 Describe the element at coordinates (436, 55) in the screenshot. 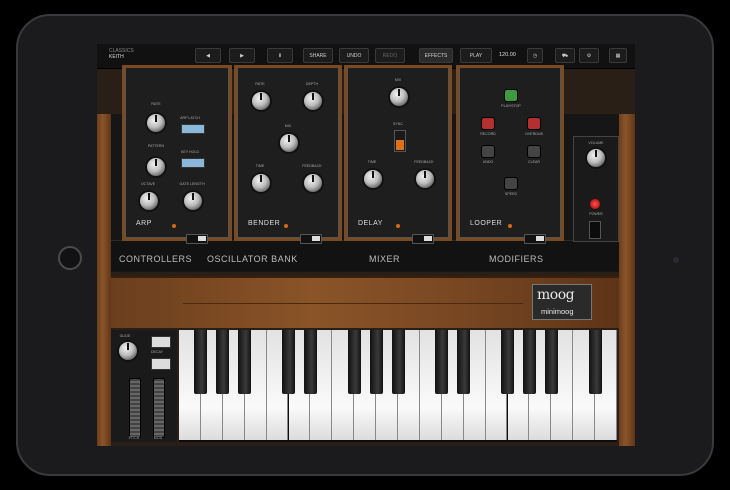

I see `effects-button: EFFECTS` at that location.